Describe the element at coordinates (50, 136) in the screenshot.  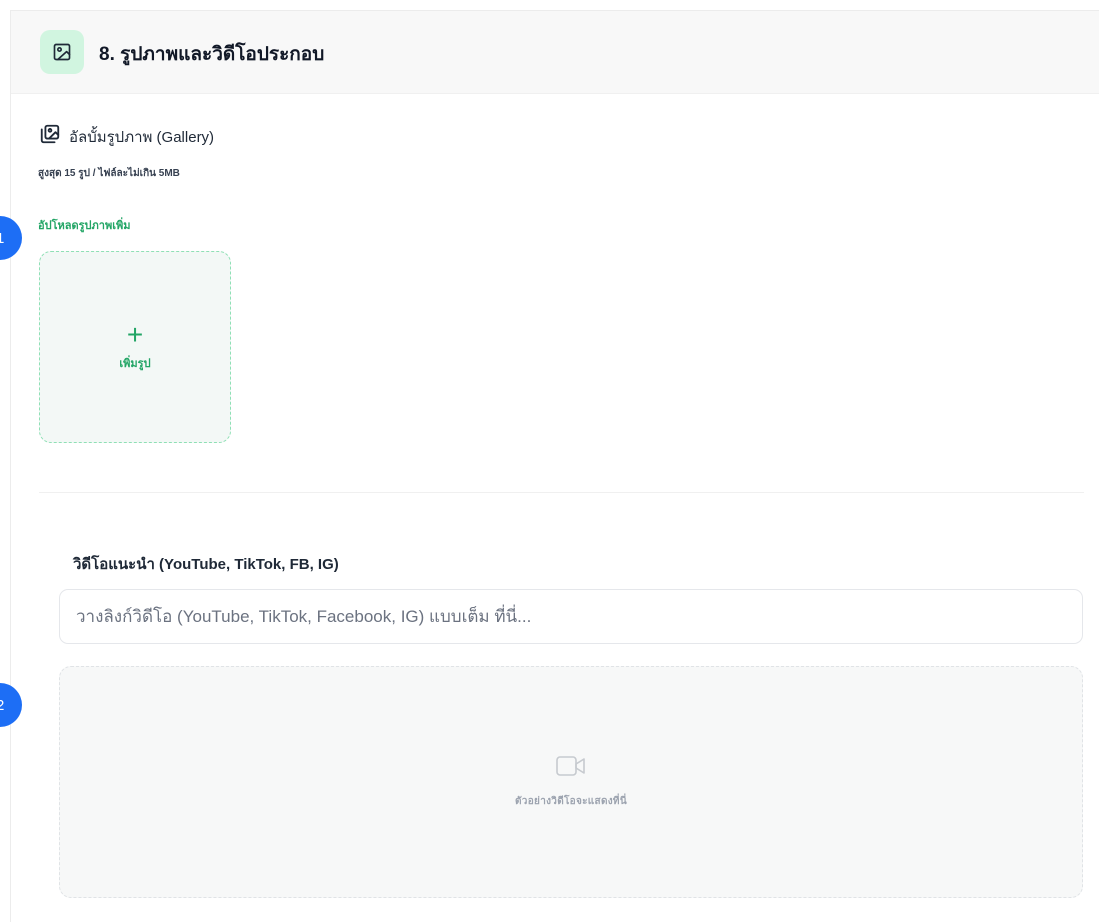
I see `gallery-icon` at that location.